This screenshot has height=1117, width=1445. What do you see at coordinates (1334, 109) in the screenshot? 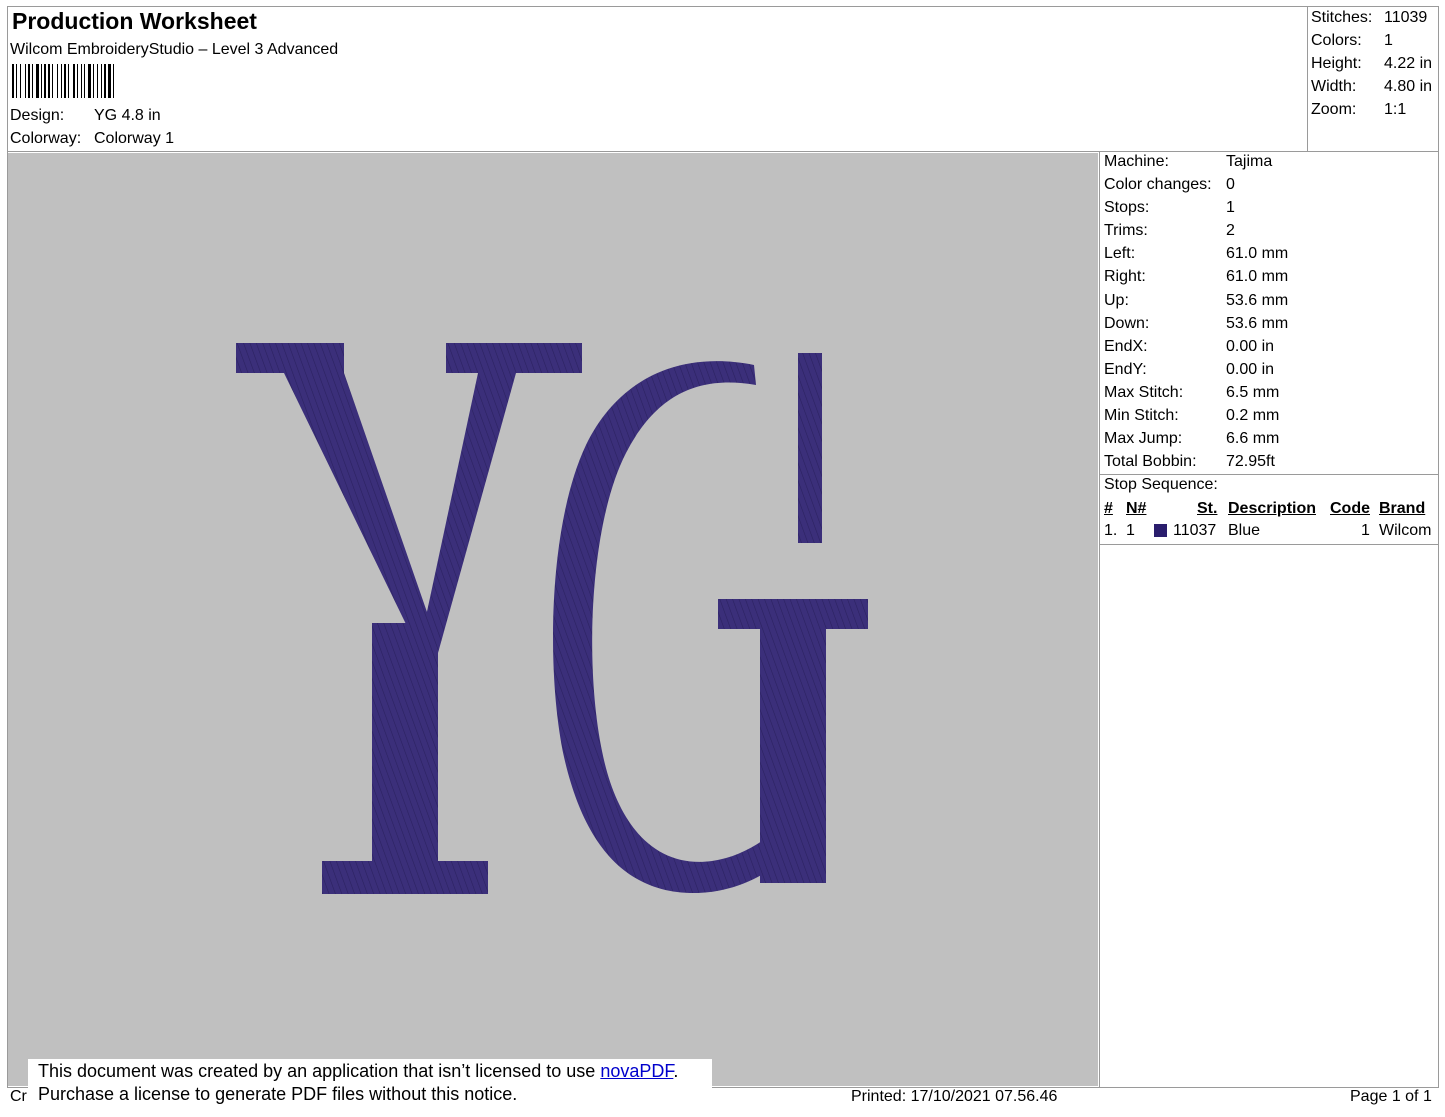
I see `summary-label: Zoom:` at bounding box center [1334, 109].